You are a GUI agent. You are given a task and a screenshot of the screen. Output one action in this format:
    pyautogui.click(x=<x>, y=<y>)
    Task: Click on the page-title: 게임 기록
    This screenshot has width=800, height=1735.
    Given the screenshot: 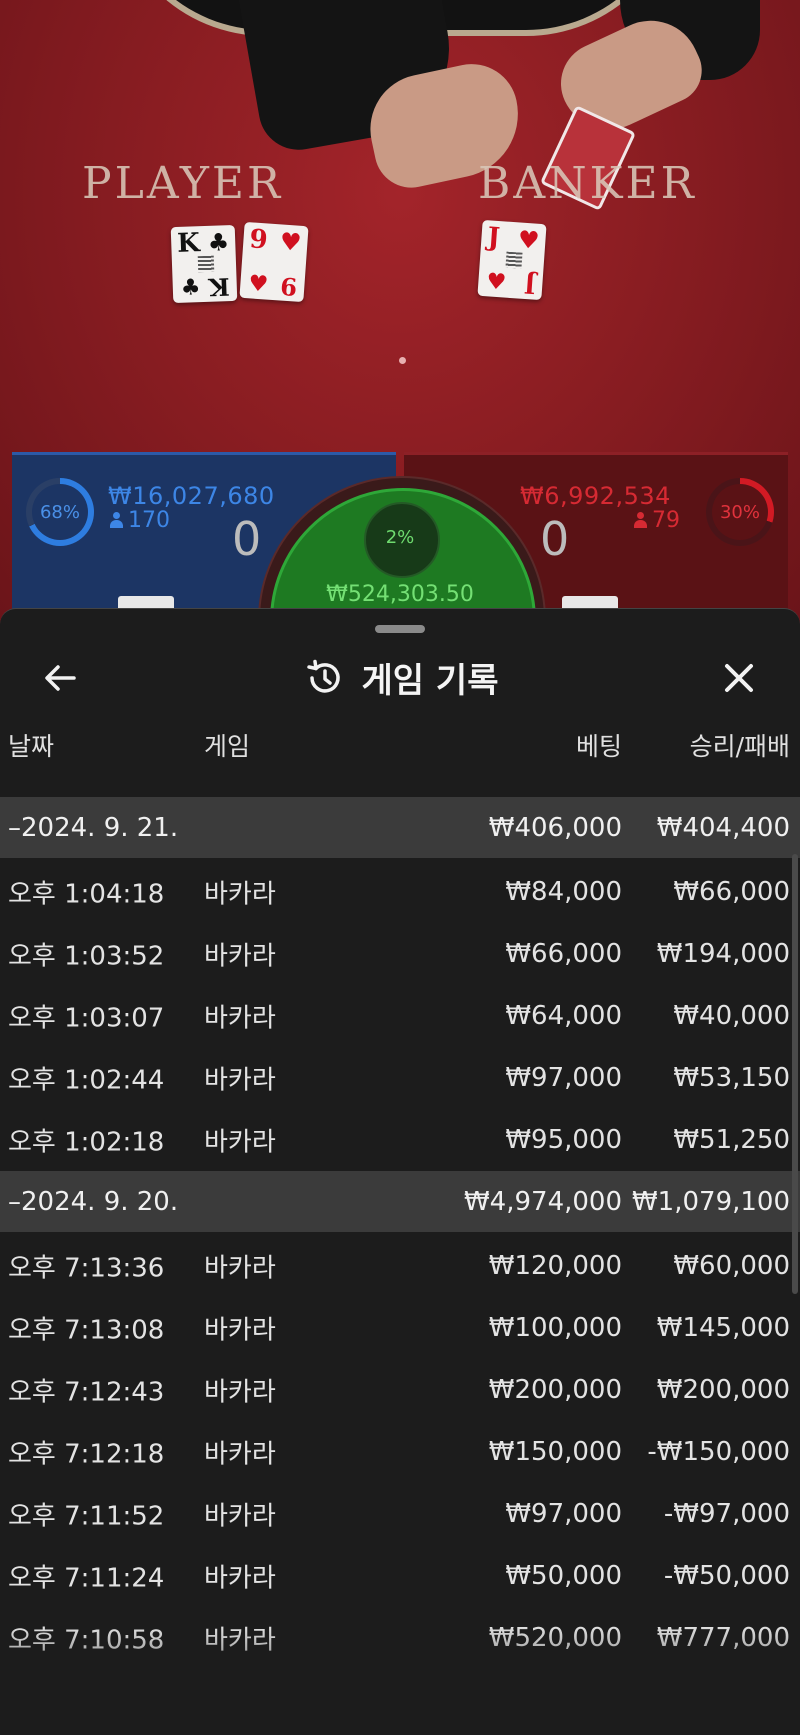 What is the action you would take?
    pyautogui.click(x=430, y=681)
    